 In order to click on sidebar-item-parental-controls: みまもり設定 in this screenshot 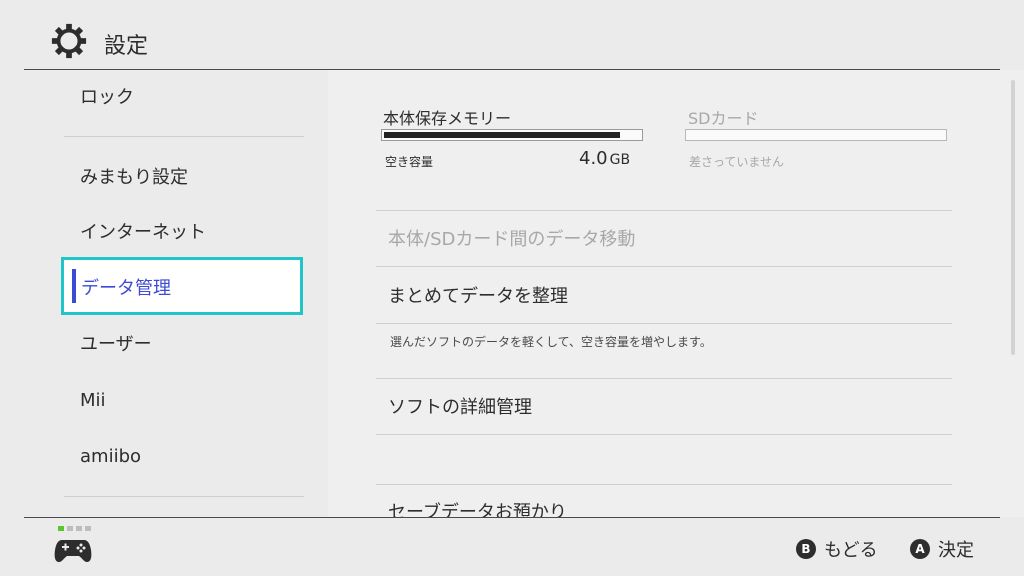, I will do `click(134, 178)`.